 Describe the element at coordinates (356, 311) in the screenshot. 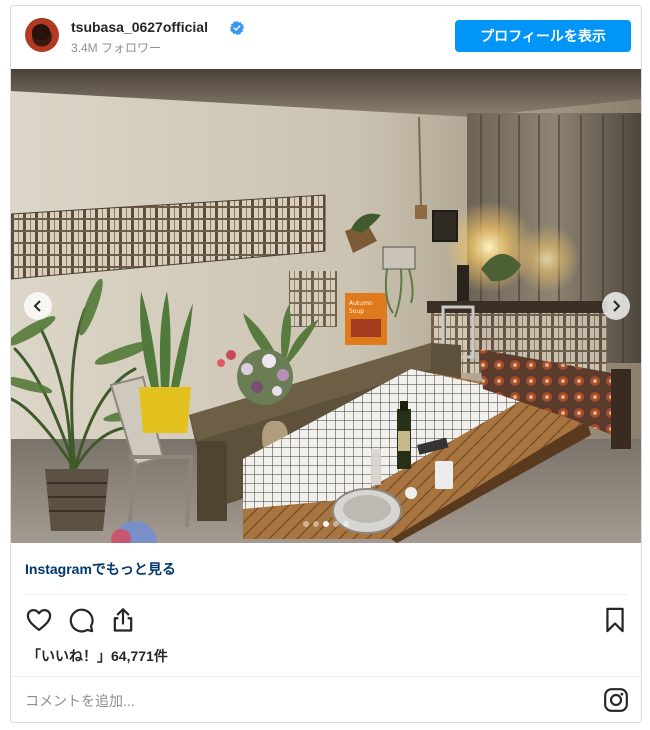

I see `poster-text-2: Soup` at that location.